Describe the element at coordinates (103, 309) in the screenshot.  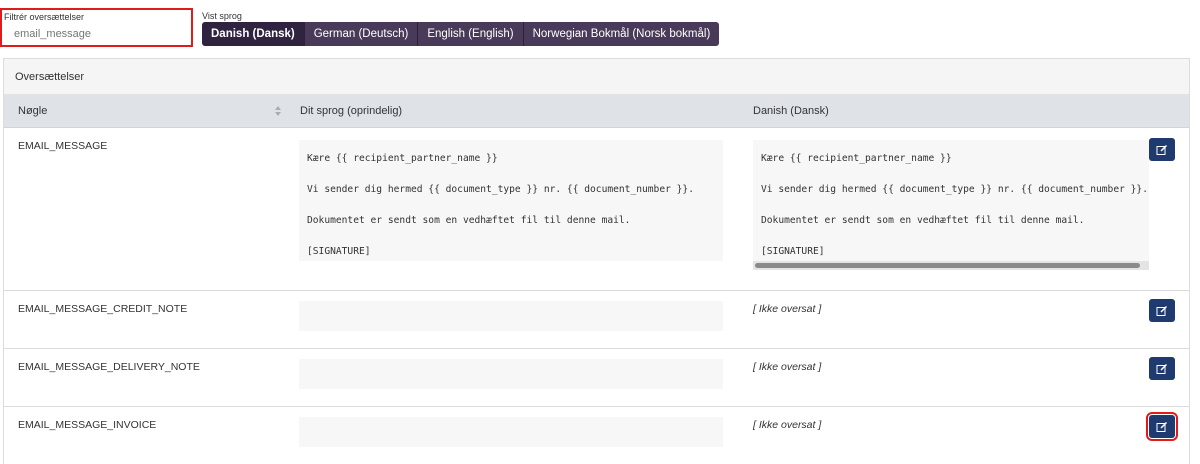
I see `row-key: EMAIL_MESSAGE_CREDIT_NOTE` at that location.